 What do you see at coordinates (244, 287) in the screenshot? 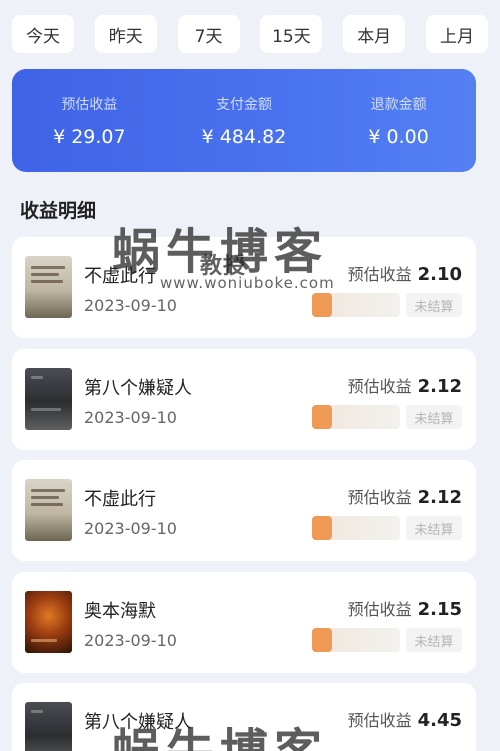
I see `list-item: 不虚此行 2023-09-10 预估收益 2.10 未结算` at bounding box center [244, 287].